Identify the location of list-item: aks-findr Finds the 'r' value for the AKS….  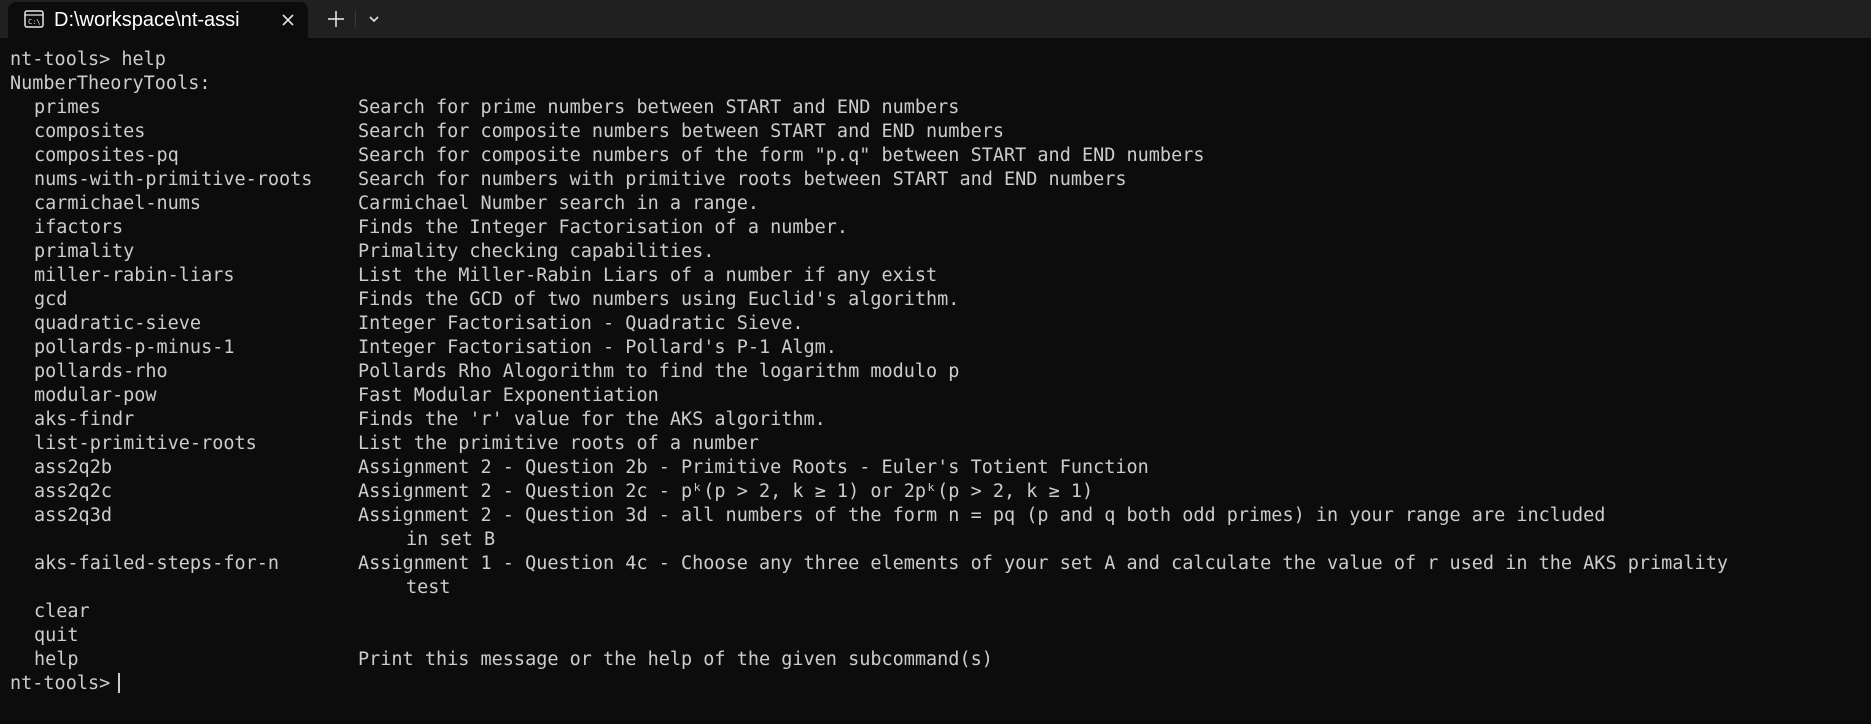
(935, 420).